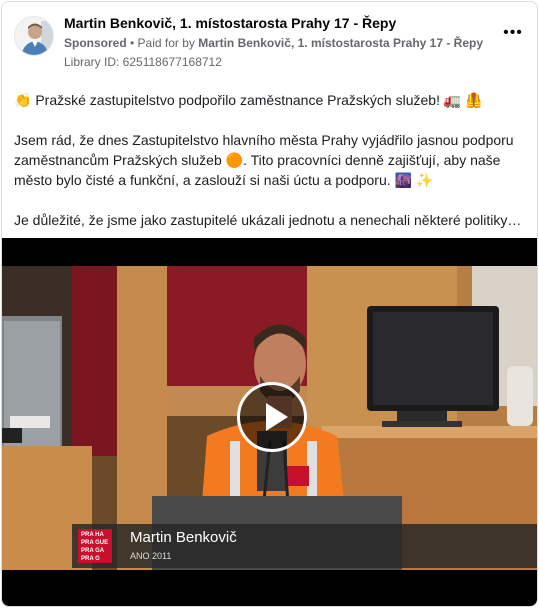 This screenshot has height=608, width=539. What do you see at coordinates (277, 417) in the screenshot?
I see `play-icon` at bounding box center [277, 417].